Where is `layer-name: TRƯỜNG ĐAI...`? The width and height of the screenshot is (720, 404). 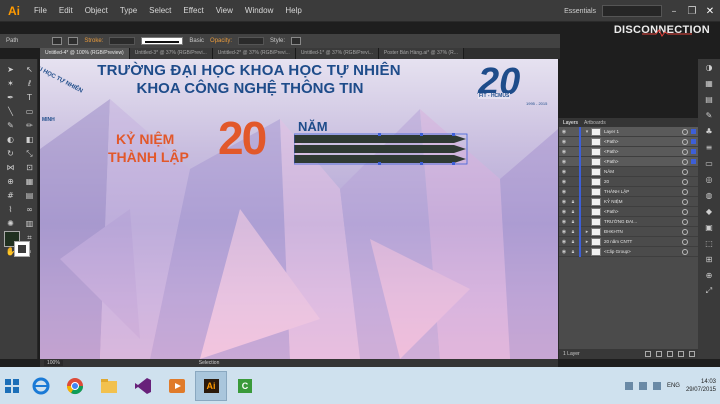 layer-name: TRƯỜNG ĐAI... is located at coordinates (620, 221).